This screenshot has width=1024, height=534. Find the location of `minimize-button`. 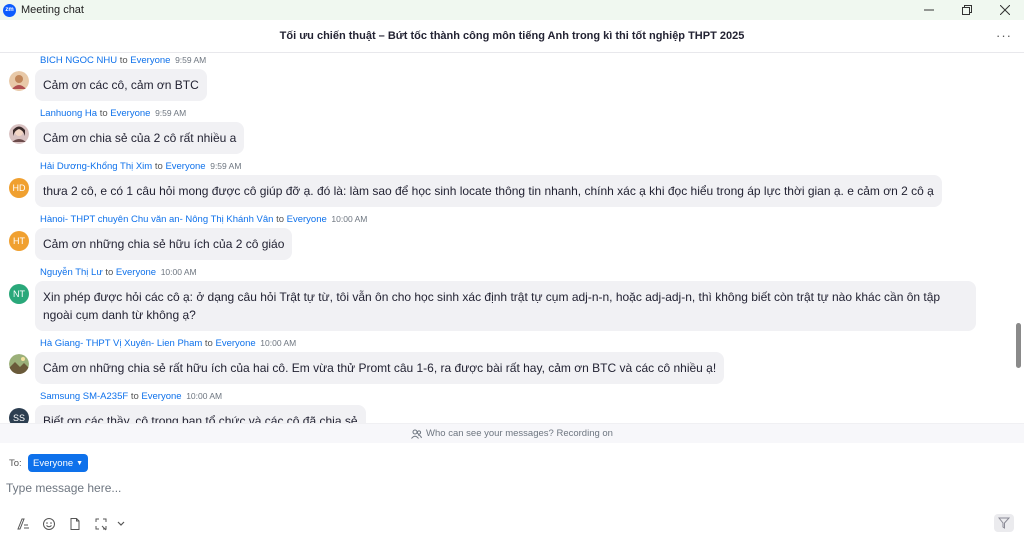

minimize-button is located at coordinates (929, 10).